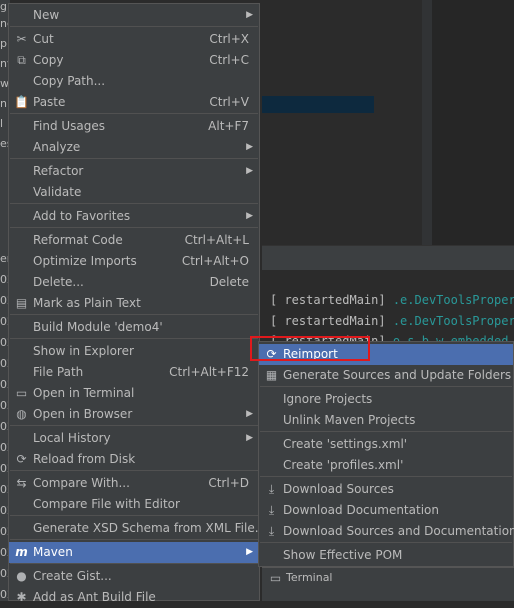 Image resolution: width=514 pixels, height=608 pixels. What do you see at coordinates (58, 171) in the screenshot?
I see `menu-item-label: Refactor` at bounding box center [58, 171].